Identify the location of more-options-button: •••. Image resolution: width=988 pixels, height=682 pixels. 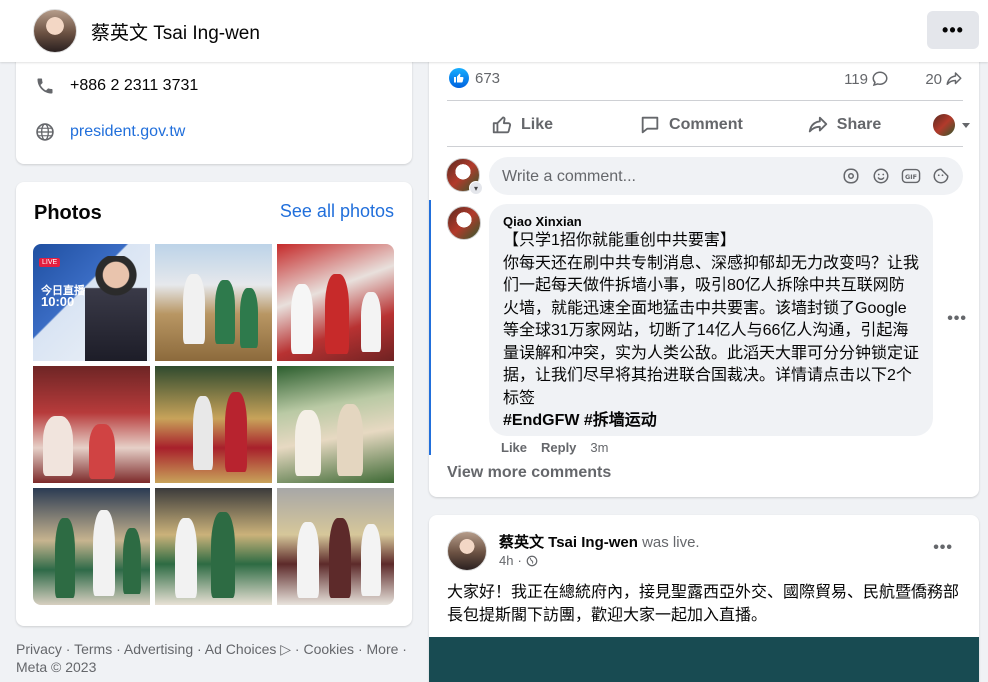
(953, 30).